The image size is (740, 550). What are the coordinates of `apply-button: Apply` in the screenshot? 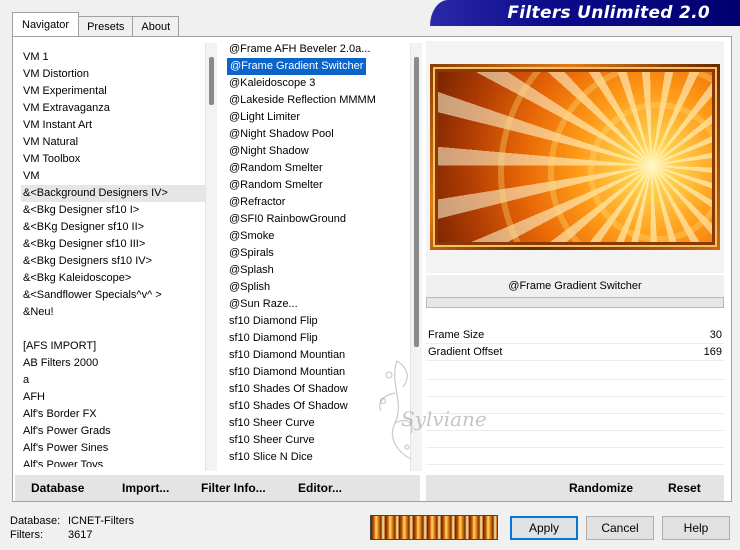 It's located at (544, 528).